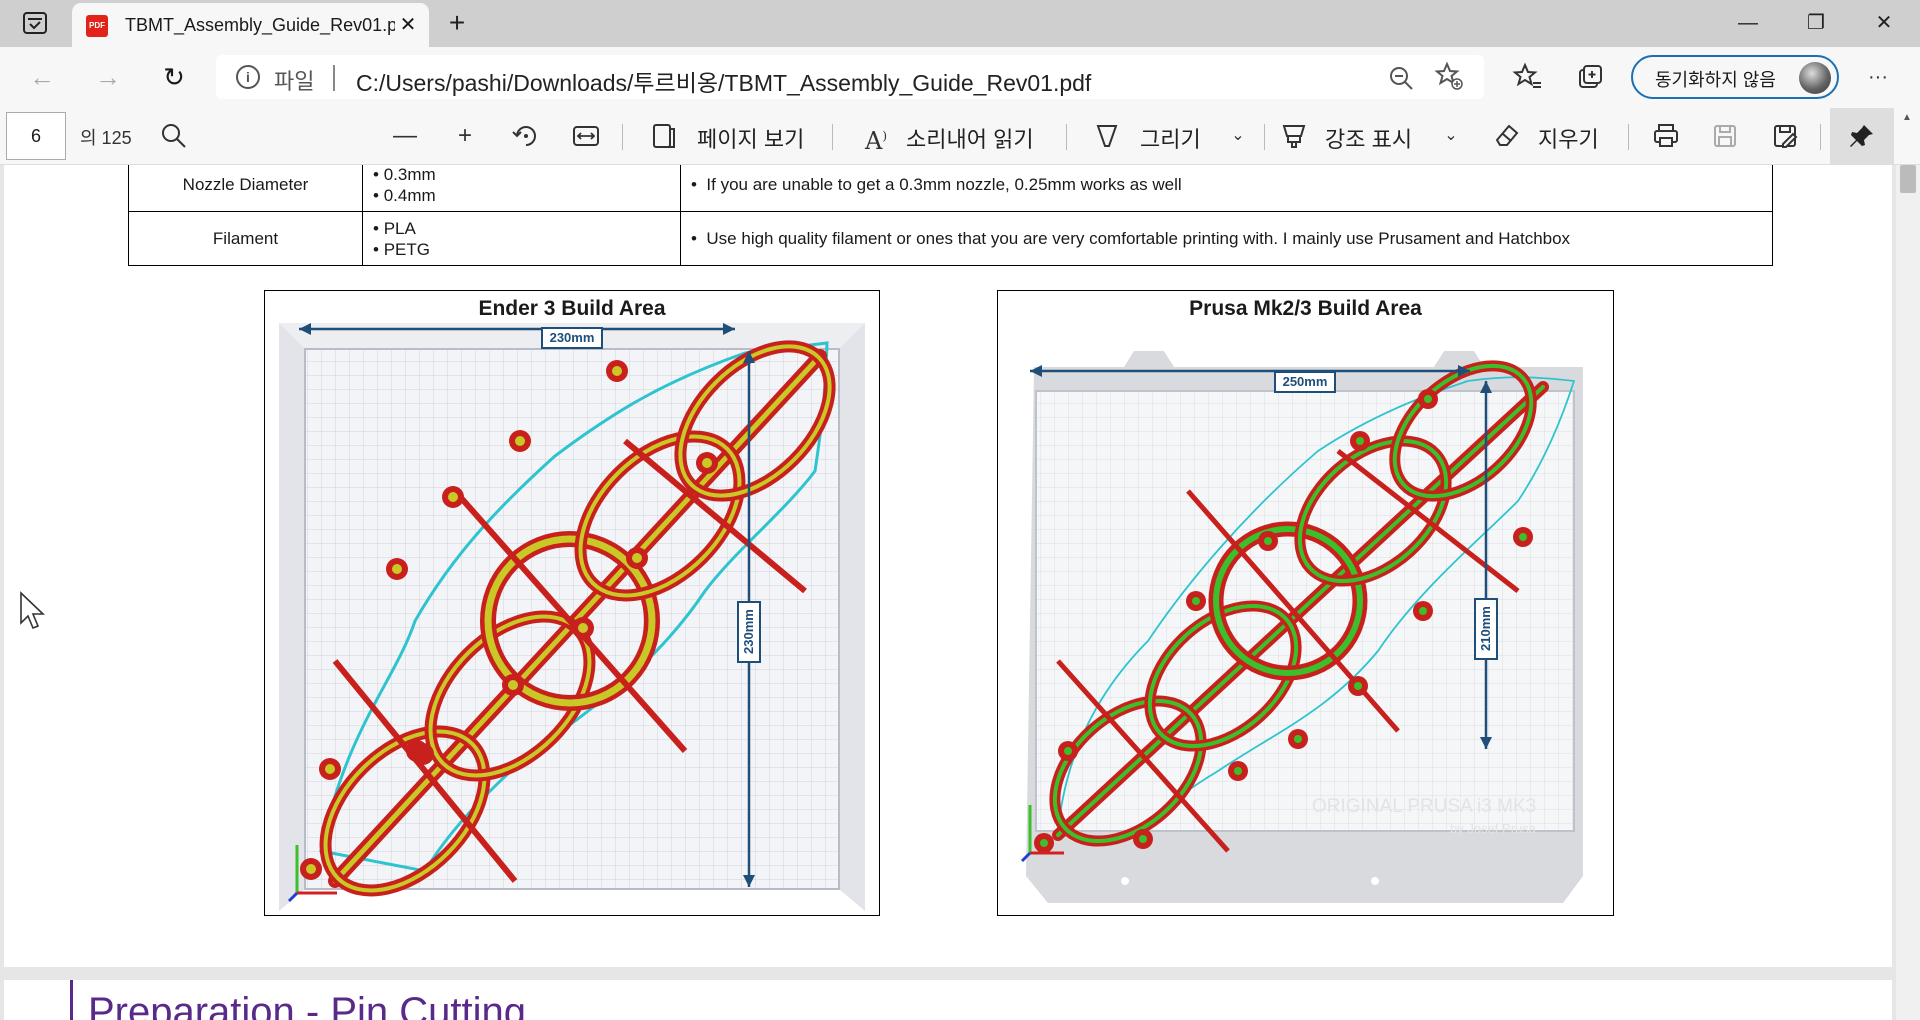 This screenshot has width=1920, height=1020. I want to click on spec-values: • 0.3mm • 0.4mm, so click(521, 188).